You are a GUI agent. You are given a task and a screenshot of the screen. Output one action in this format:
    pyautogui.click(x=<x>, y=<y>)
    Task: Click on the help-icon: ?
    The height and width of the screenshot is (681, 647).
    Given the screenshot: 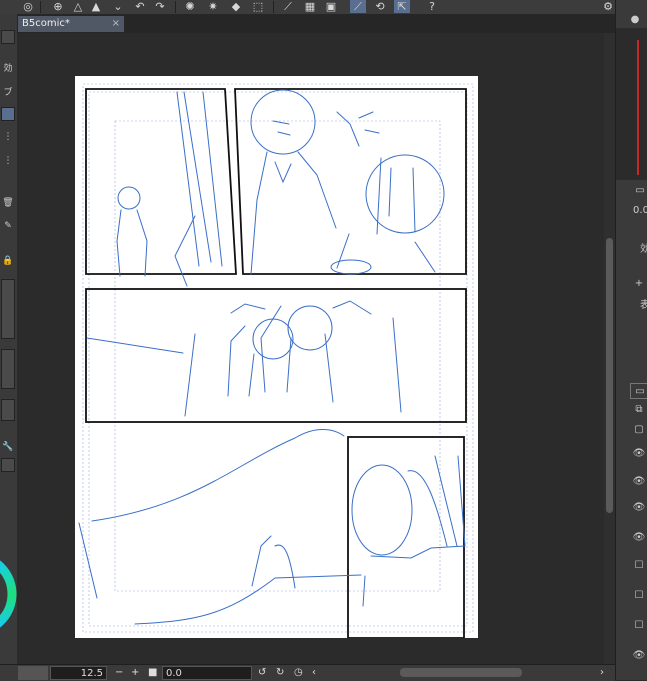 What is the action you would take?
    pyautogui.click(x=432, y=6)
    